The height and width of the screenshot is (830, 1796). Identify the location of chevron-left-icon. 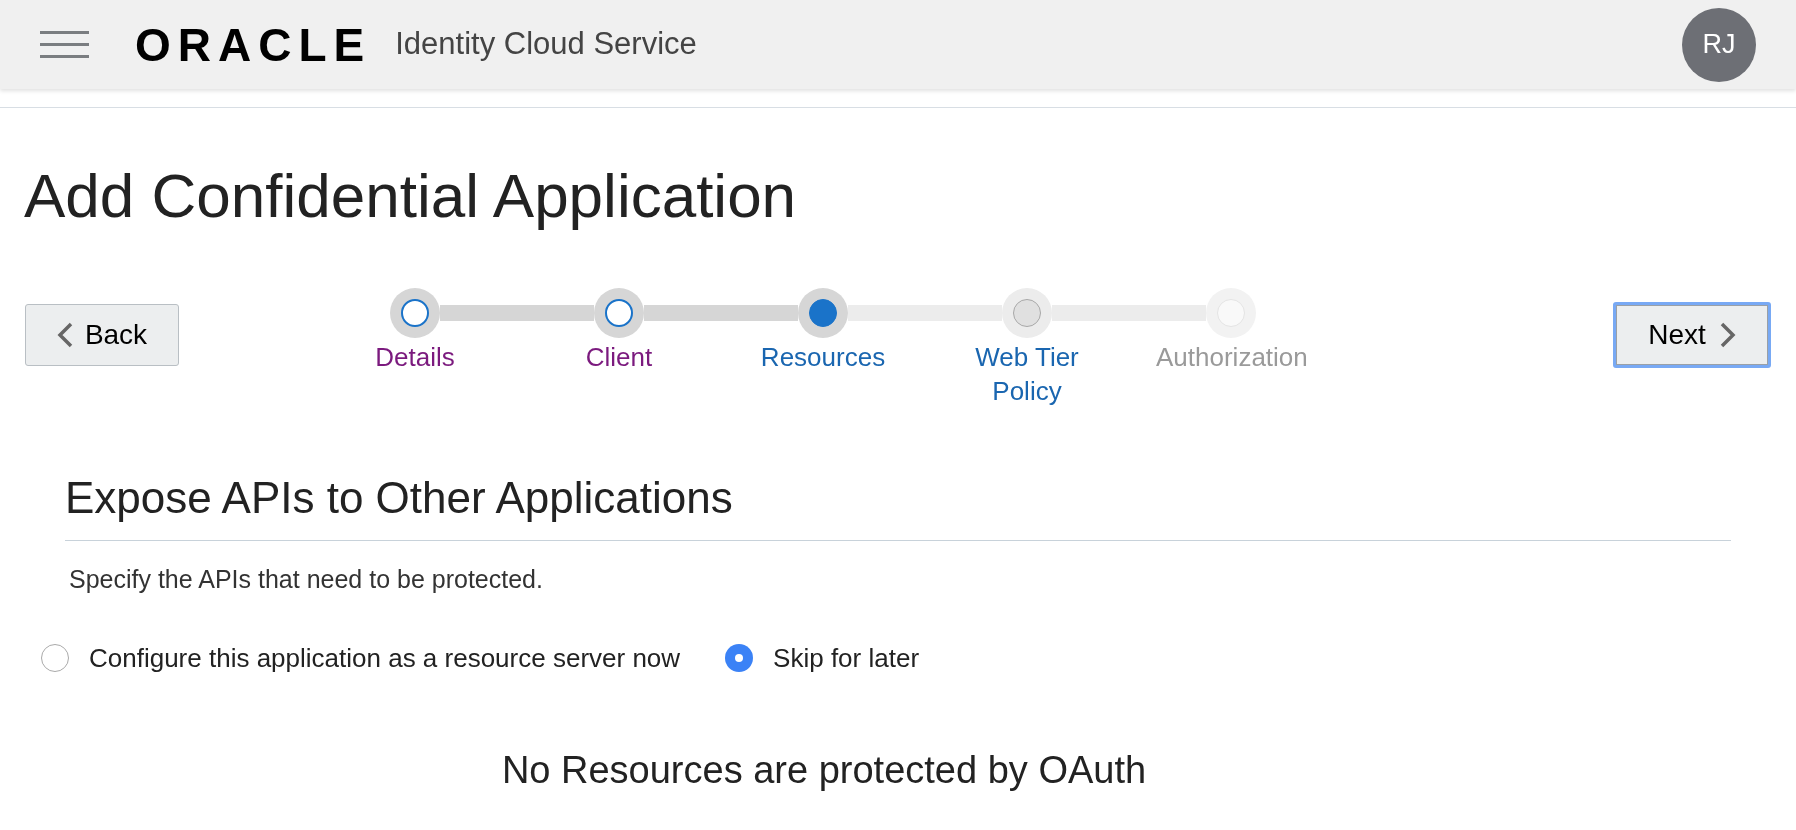
(64, 335).